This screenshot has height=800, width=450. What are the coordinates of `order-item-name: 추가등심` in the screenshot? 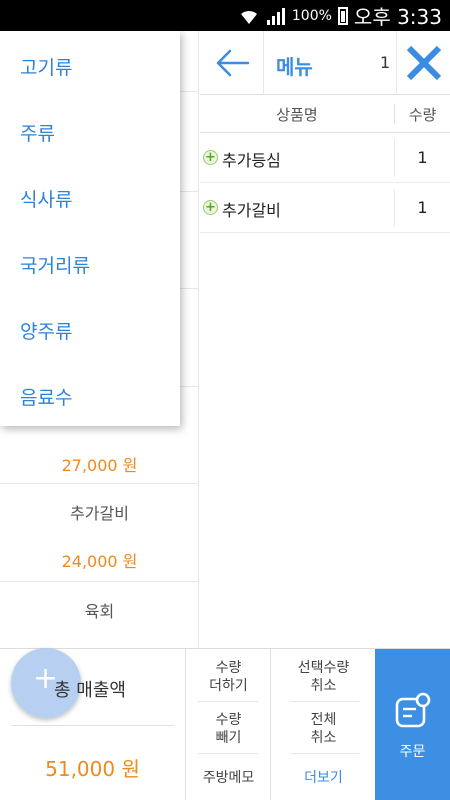 It's located at (251, 160).